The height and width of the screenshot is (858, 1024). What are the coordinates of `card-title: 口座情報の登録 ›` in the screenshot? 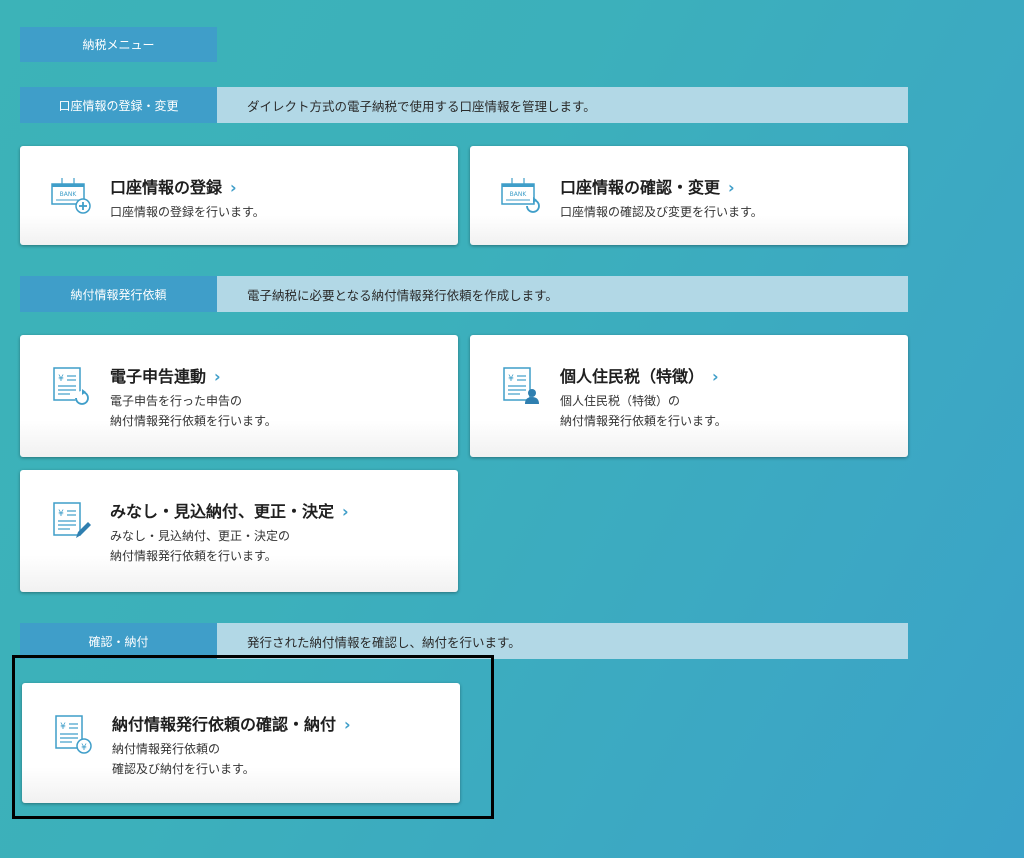 It's located at (173, 187).